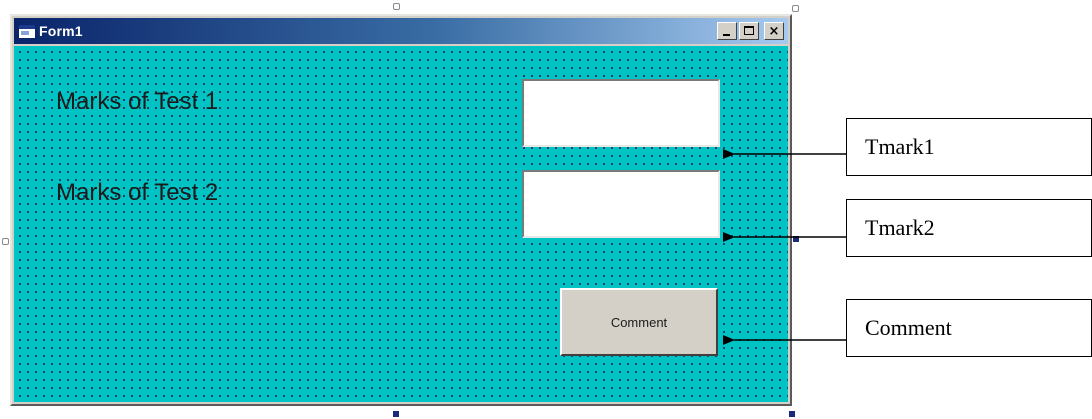  What do you see at coordinates (137, 101) in the screenshot?
I see `label-test1: Marks of Test 1` at bounding box center [137, 101].